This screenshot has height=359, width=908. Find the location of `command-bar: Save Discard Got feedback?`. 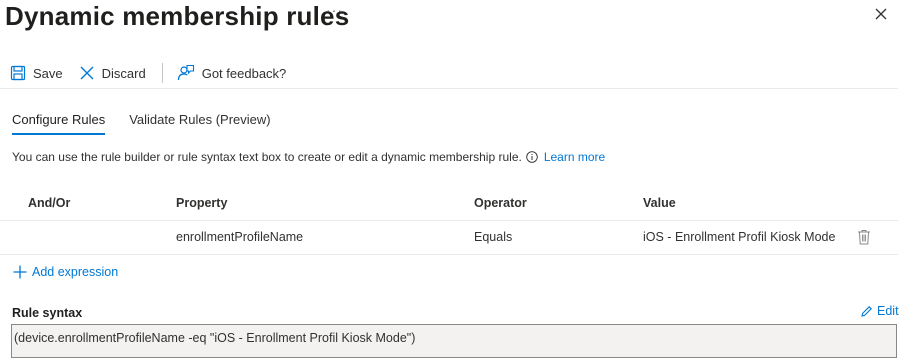

command-bar: Save Discard Got feedback? is located at coordinates (148, 73).